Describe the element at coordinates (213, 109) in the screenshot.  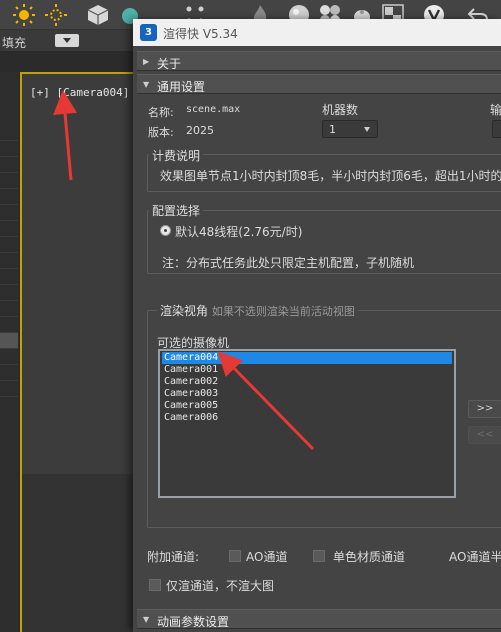
I see `name-value: scene.max` at that location.